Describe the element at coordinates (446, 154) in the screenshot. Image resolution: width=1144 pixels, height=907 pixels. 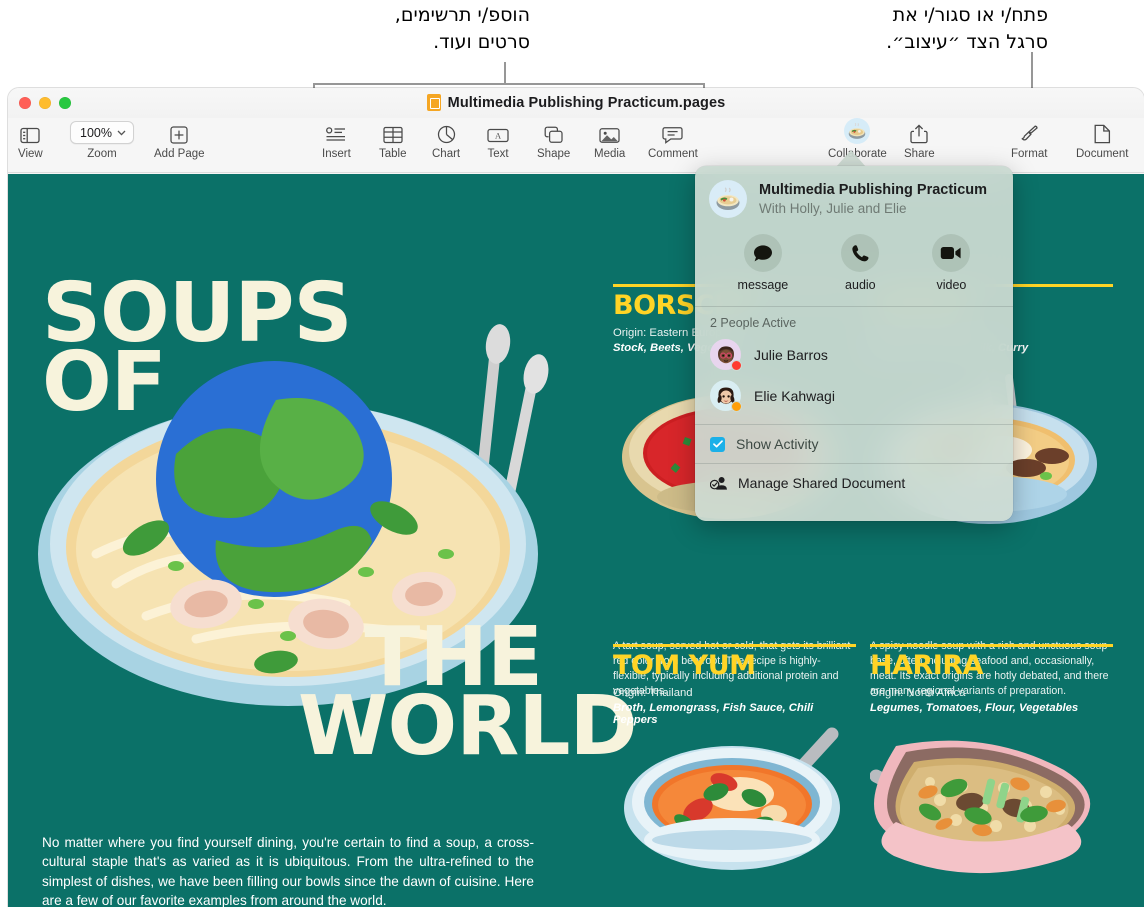
I see `toolbar-label-chart: Chart` at that location.